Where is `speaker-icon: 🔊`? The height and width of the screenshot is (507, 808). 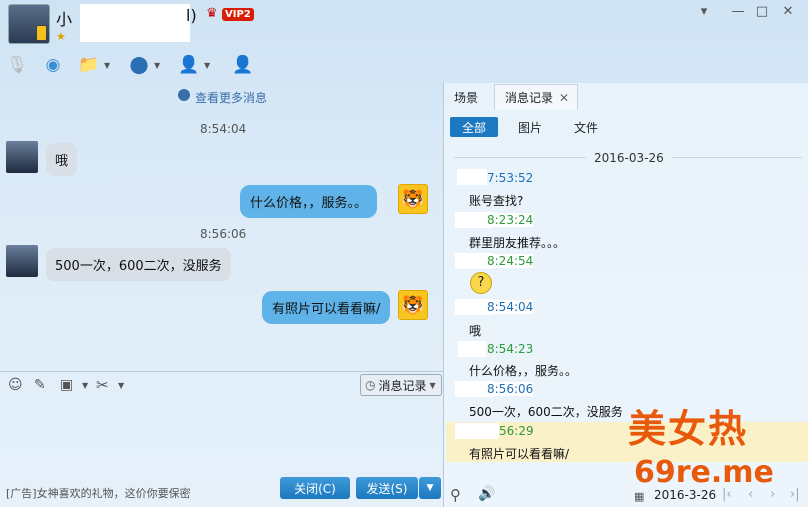 speaker-icon: 🔊 is located at coordinates (486, 494).